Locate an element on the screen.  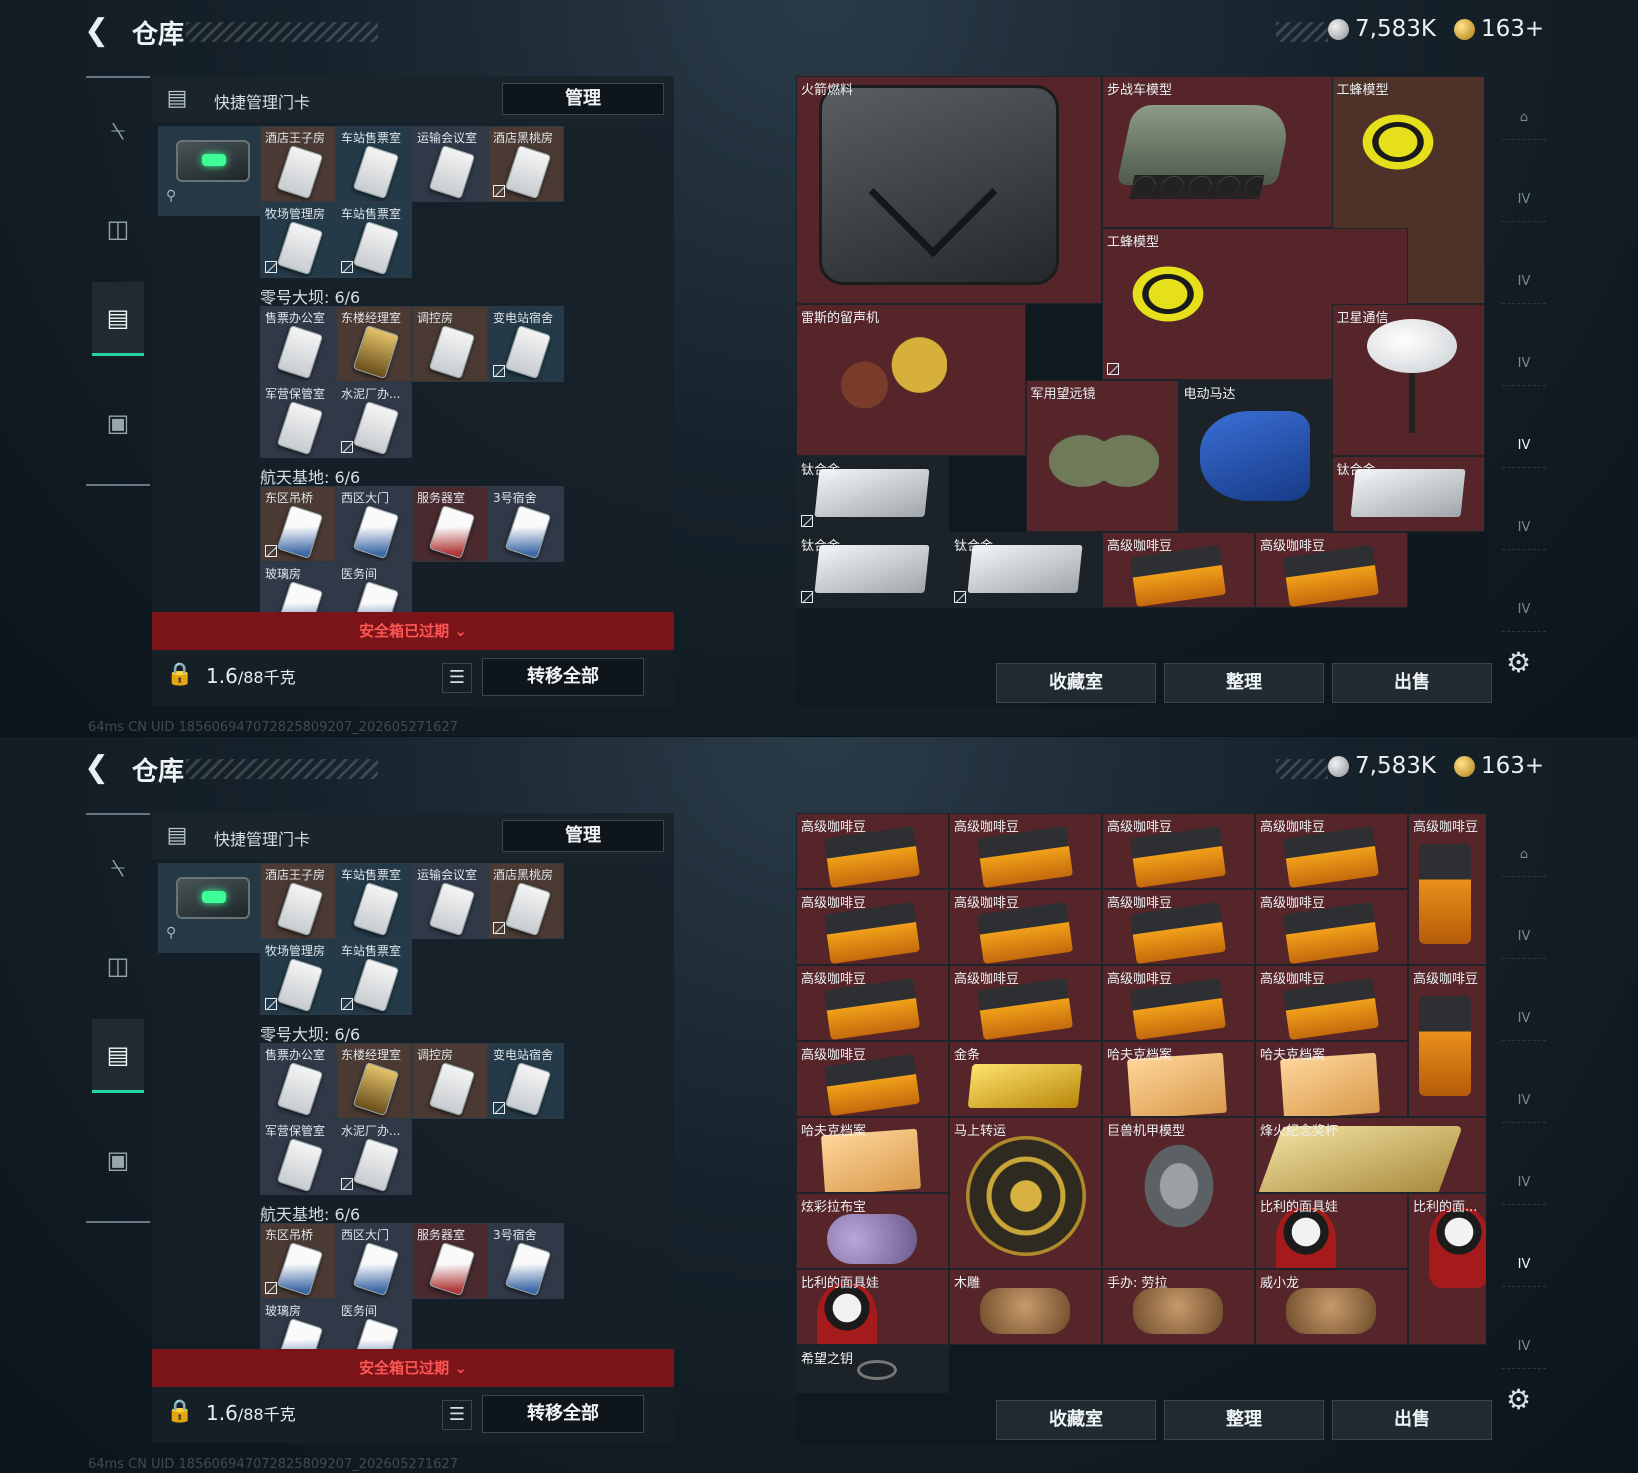
keycard-slot: 医务间 is located at coordinates (374, 1324).